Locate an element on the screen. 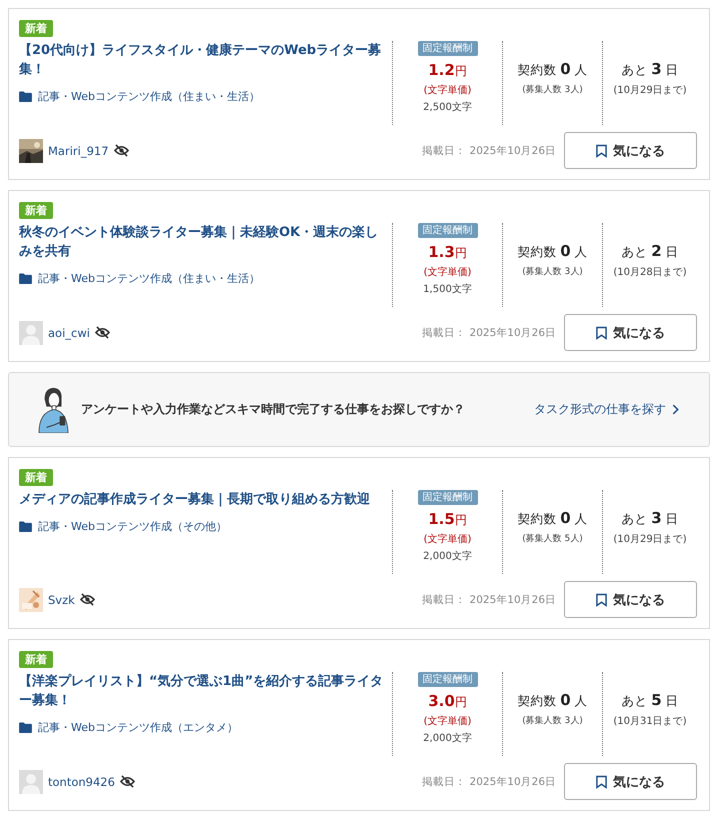 This screenshot has height=824, width=718. job-title-link: 秋冬のイベント体験談ライター募集｜未経験OK・週末の楽しみを共有 is located at coordinates (201, 242).